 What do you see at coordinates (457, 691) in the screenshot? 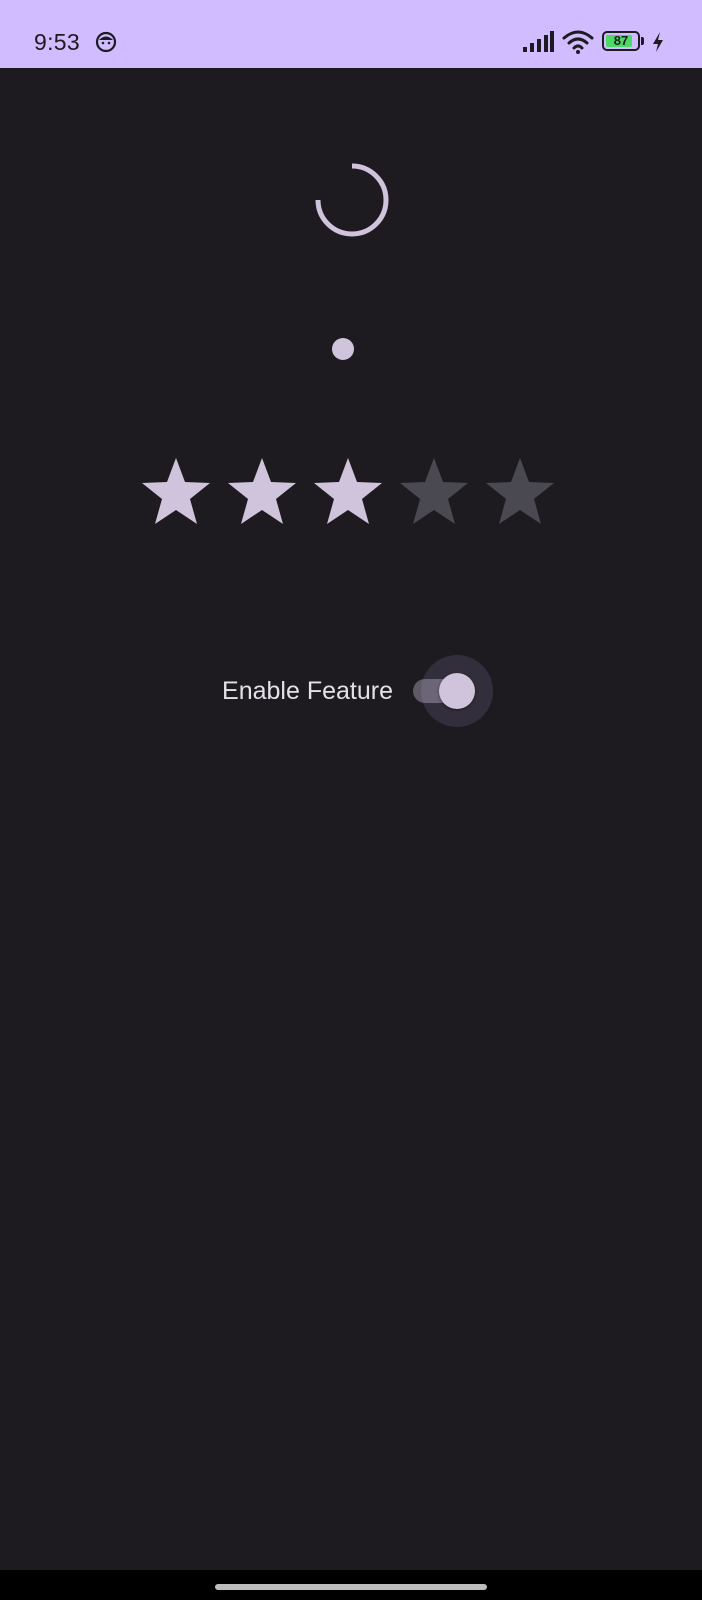
I see `switch-thumb` at bounding box center [457, 691].